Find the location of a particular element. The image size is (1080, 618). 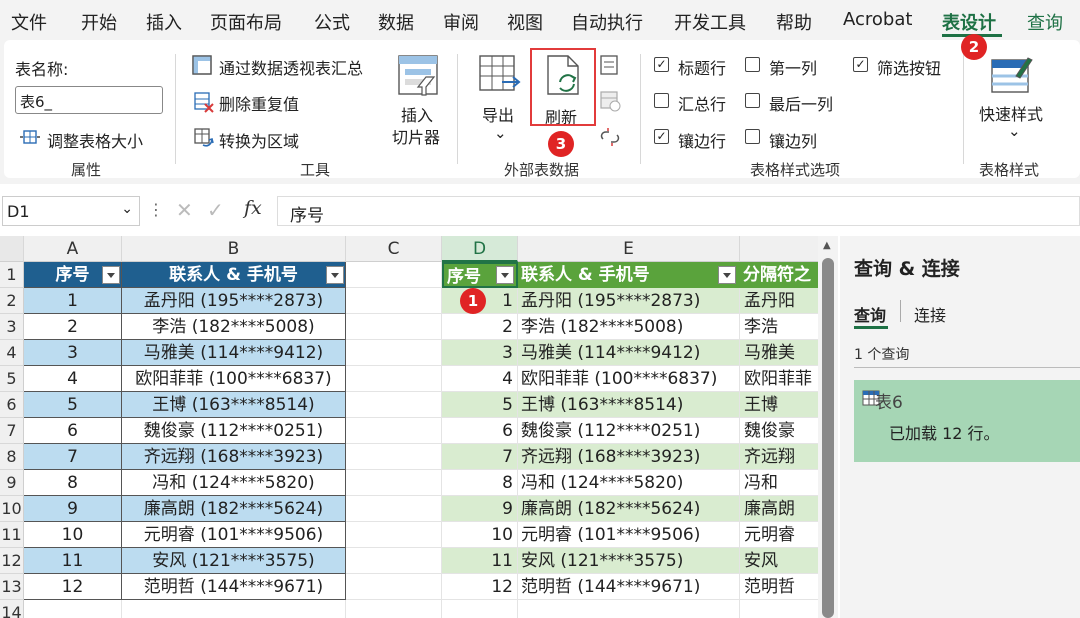

select-all-corner is located at coordinates (12, 249).